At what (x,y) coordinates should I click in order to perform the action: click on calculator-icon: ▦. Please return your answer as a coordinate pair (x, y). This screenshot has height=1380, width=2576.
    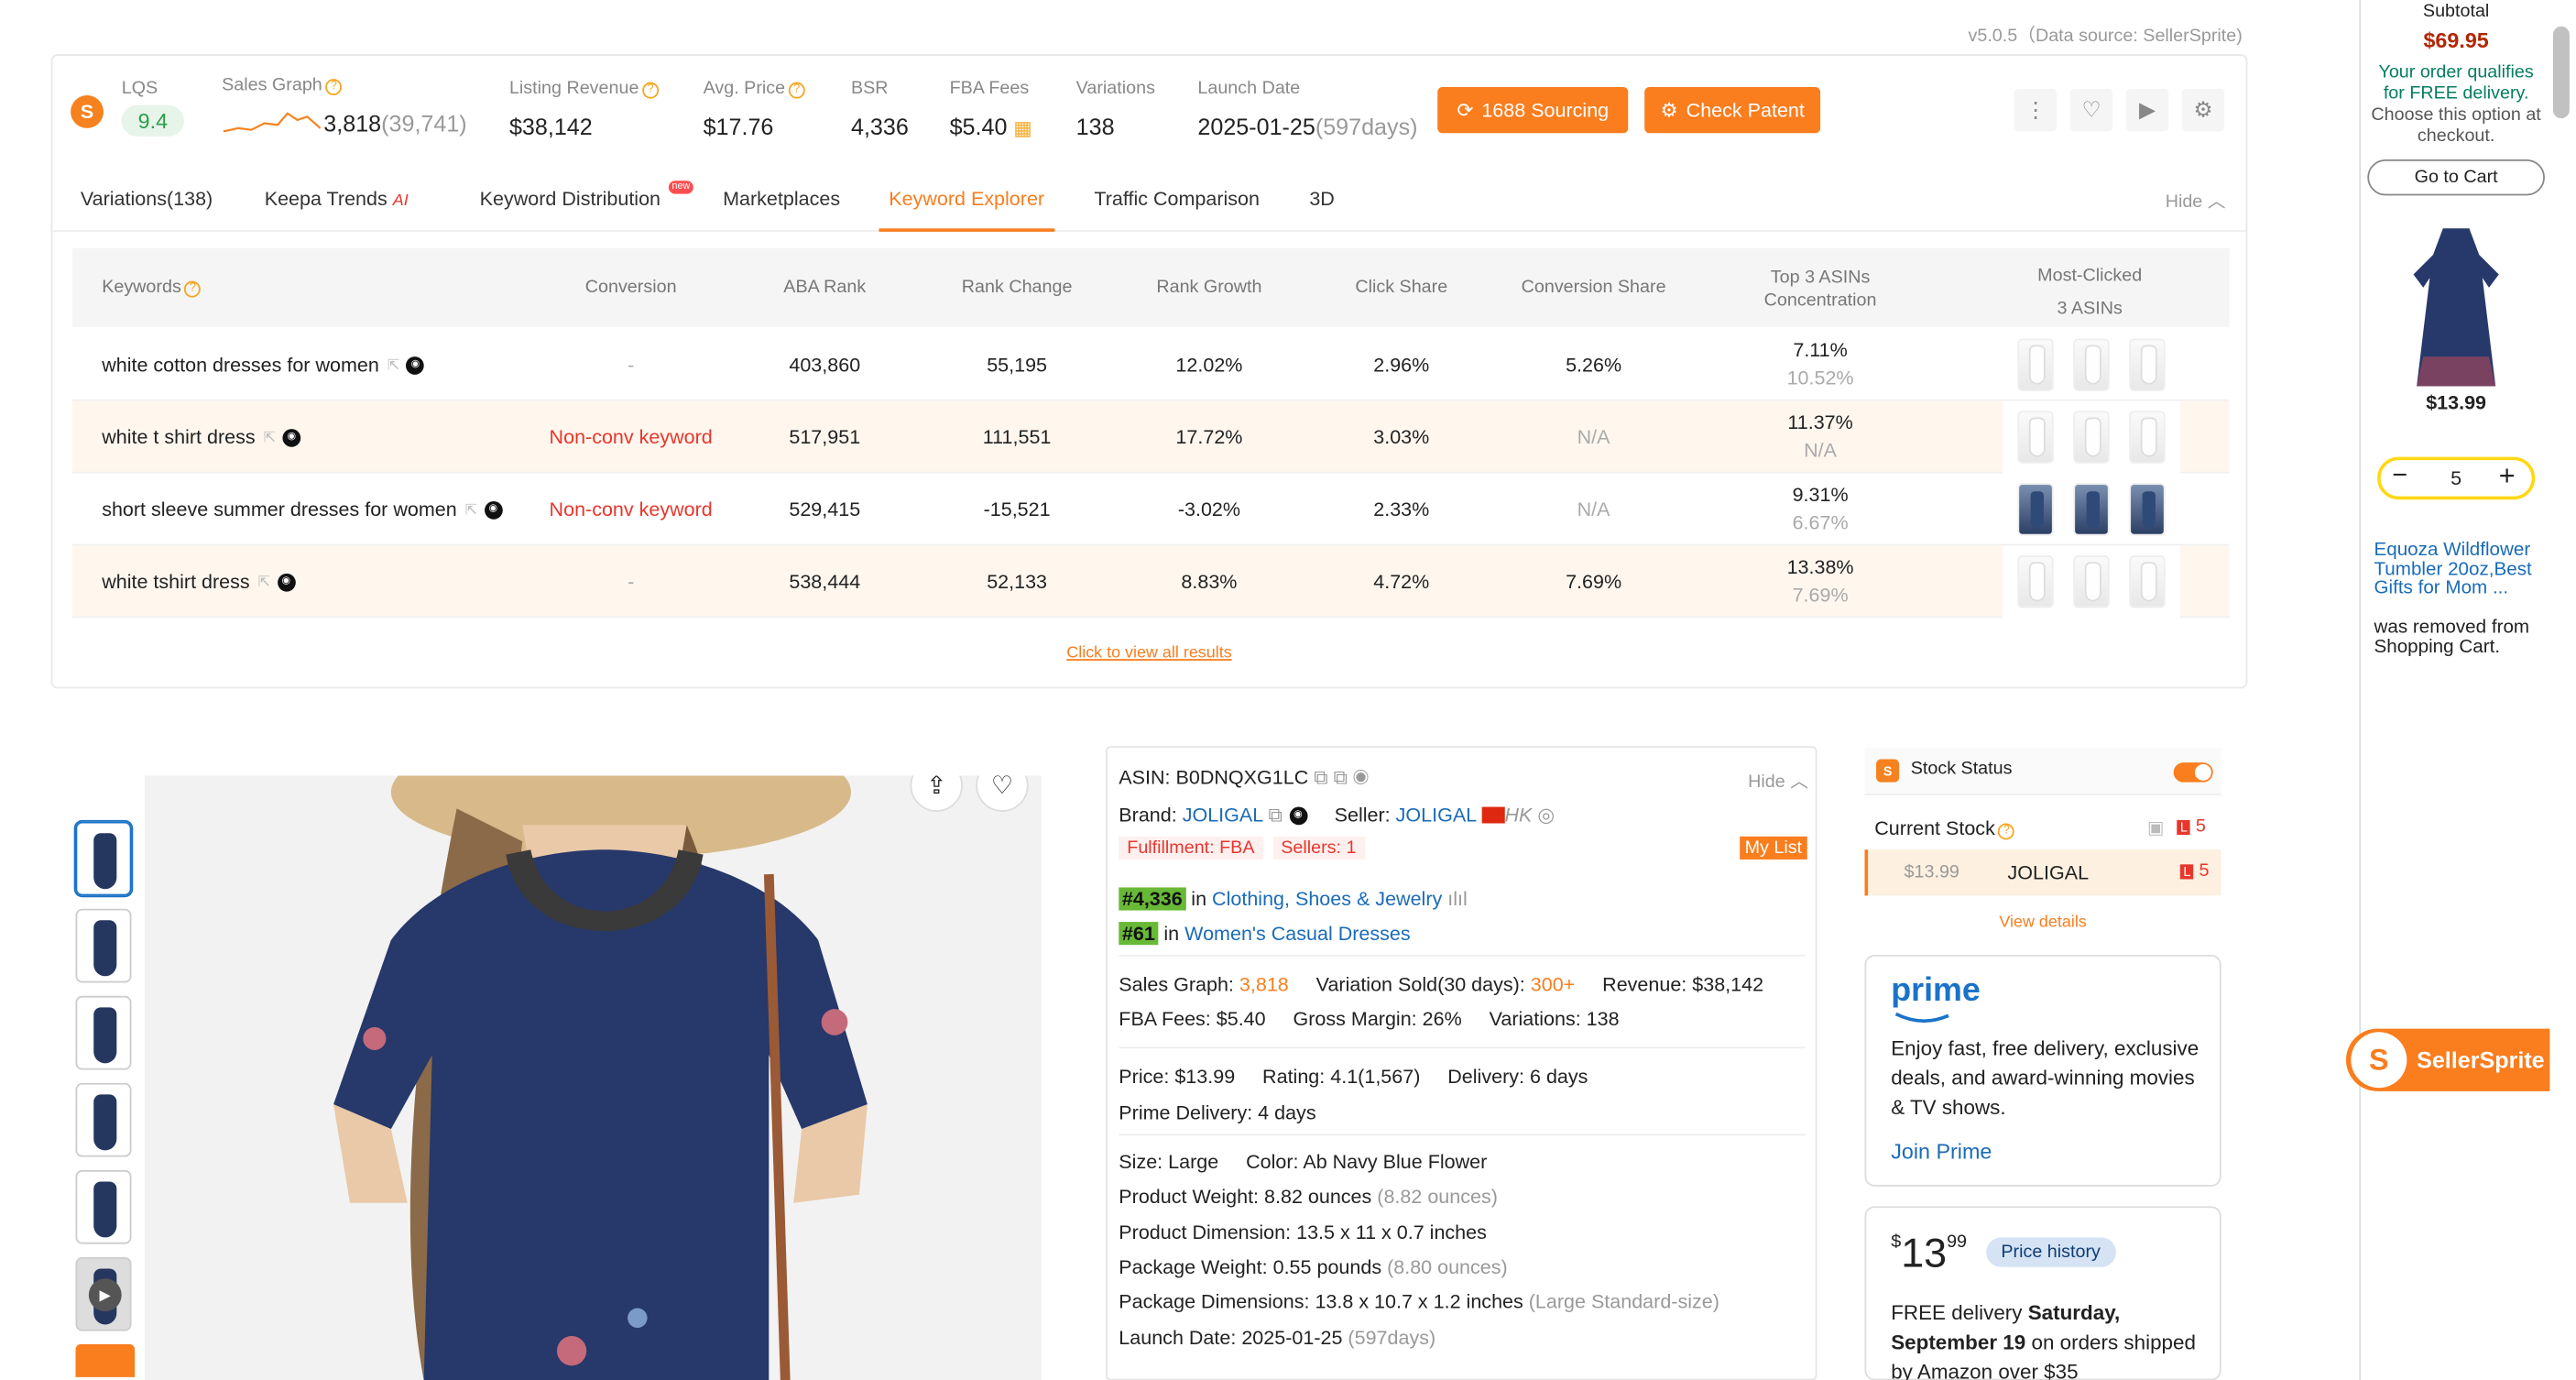
    Looking at the image, I should click on (1022, 127).